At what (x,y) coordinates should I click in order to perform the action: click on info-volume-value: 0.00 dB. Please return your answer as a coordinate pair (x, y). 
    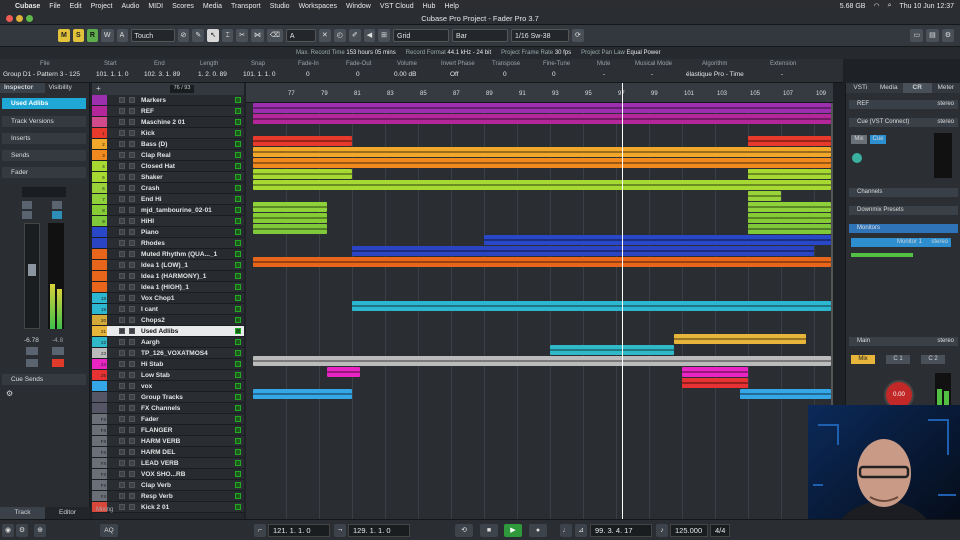
    Looking at the image, I should click on (405, 74).